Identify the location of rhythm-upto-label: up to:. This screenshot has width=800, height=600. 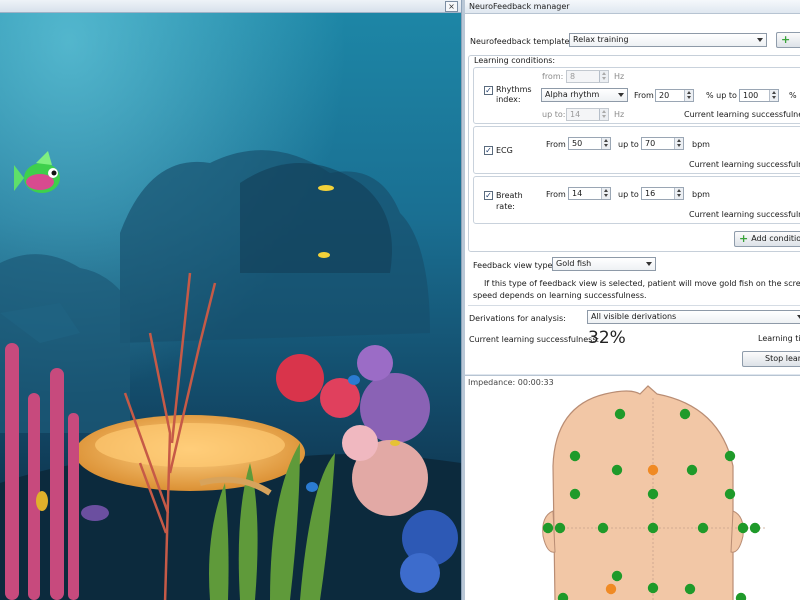
(554, 114).